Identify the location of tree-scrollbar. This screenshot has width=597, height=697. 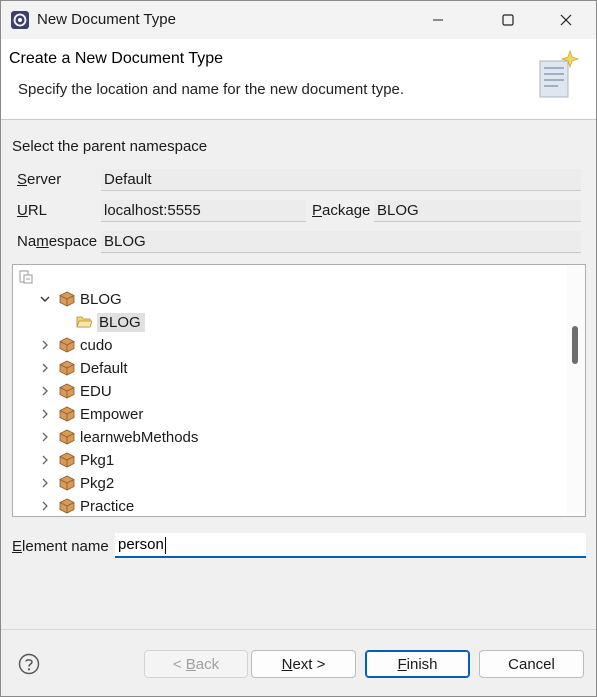
(576, 391).